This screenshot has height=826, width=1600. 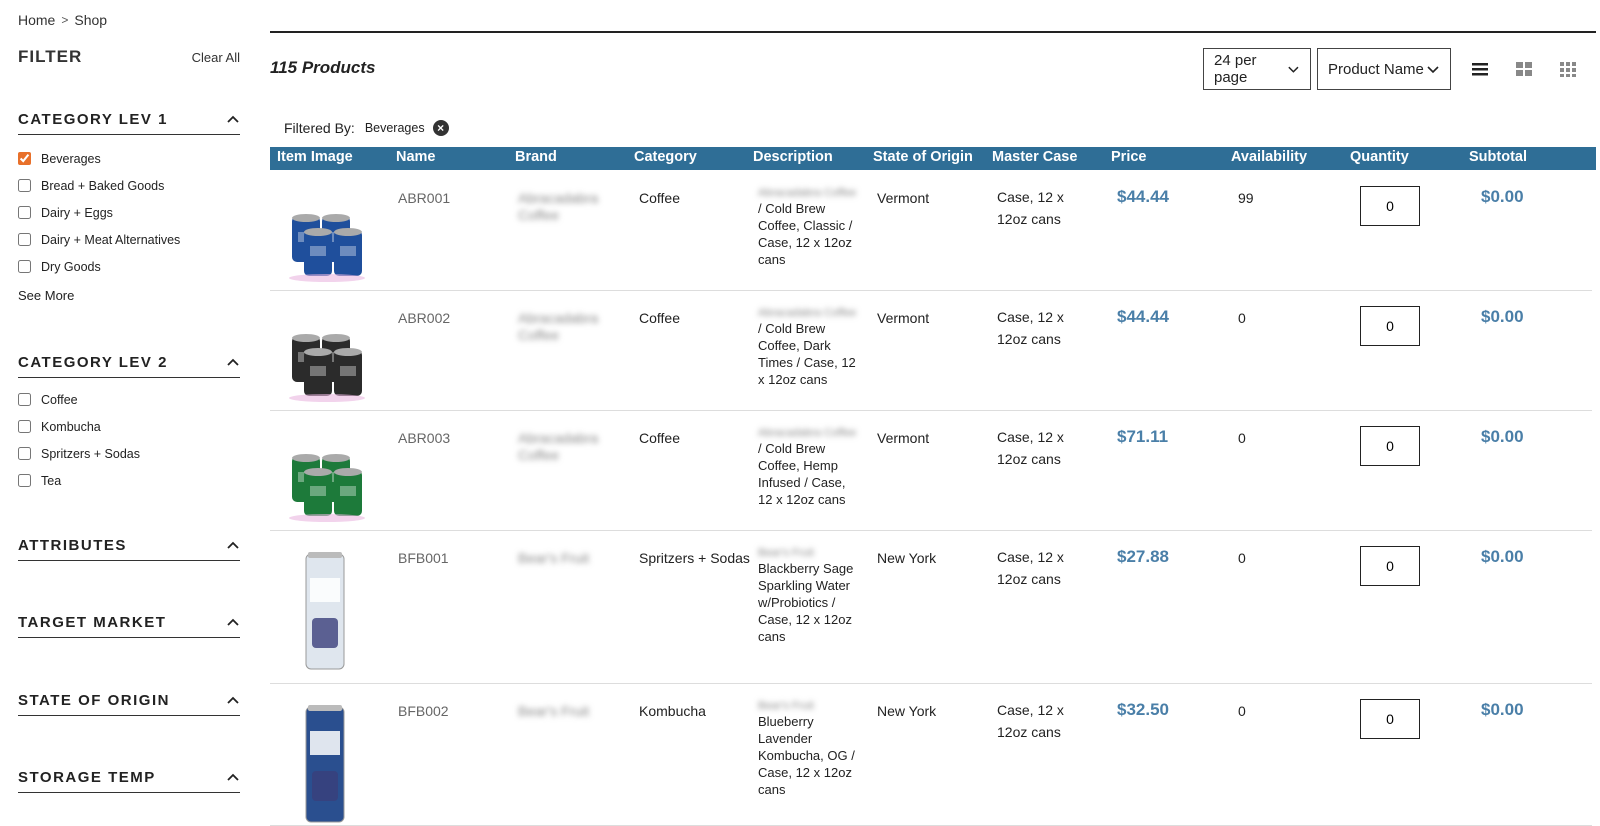 What do you see at coordinates (129, 700) in the screenshot?
I see `state-of-origin-header: STATE OF ORIGIN` at bounding box center [129, 700].